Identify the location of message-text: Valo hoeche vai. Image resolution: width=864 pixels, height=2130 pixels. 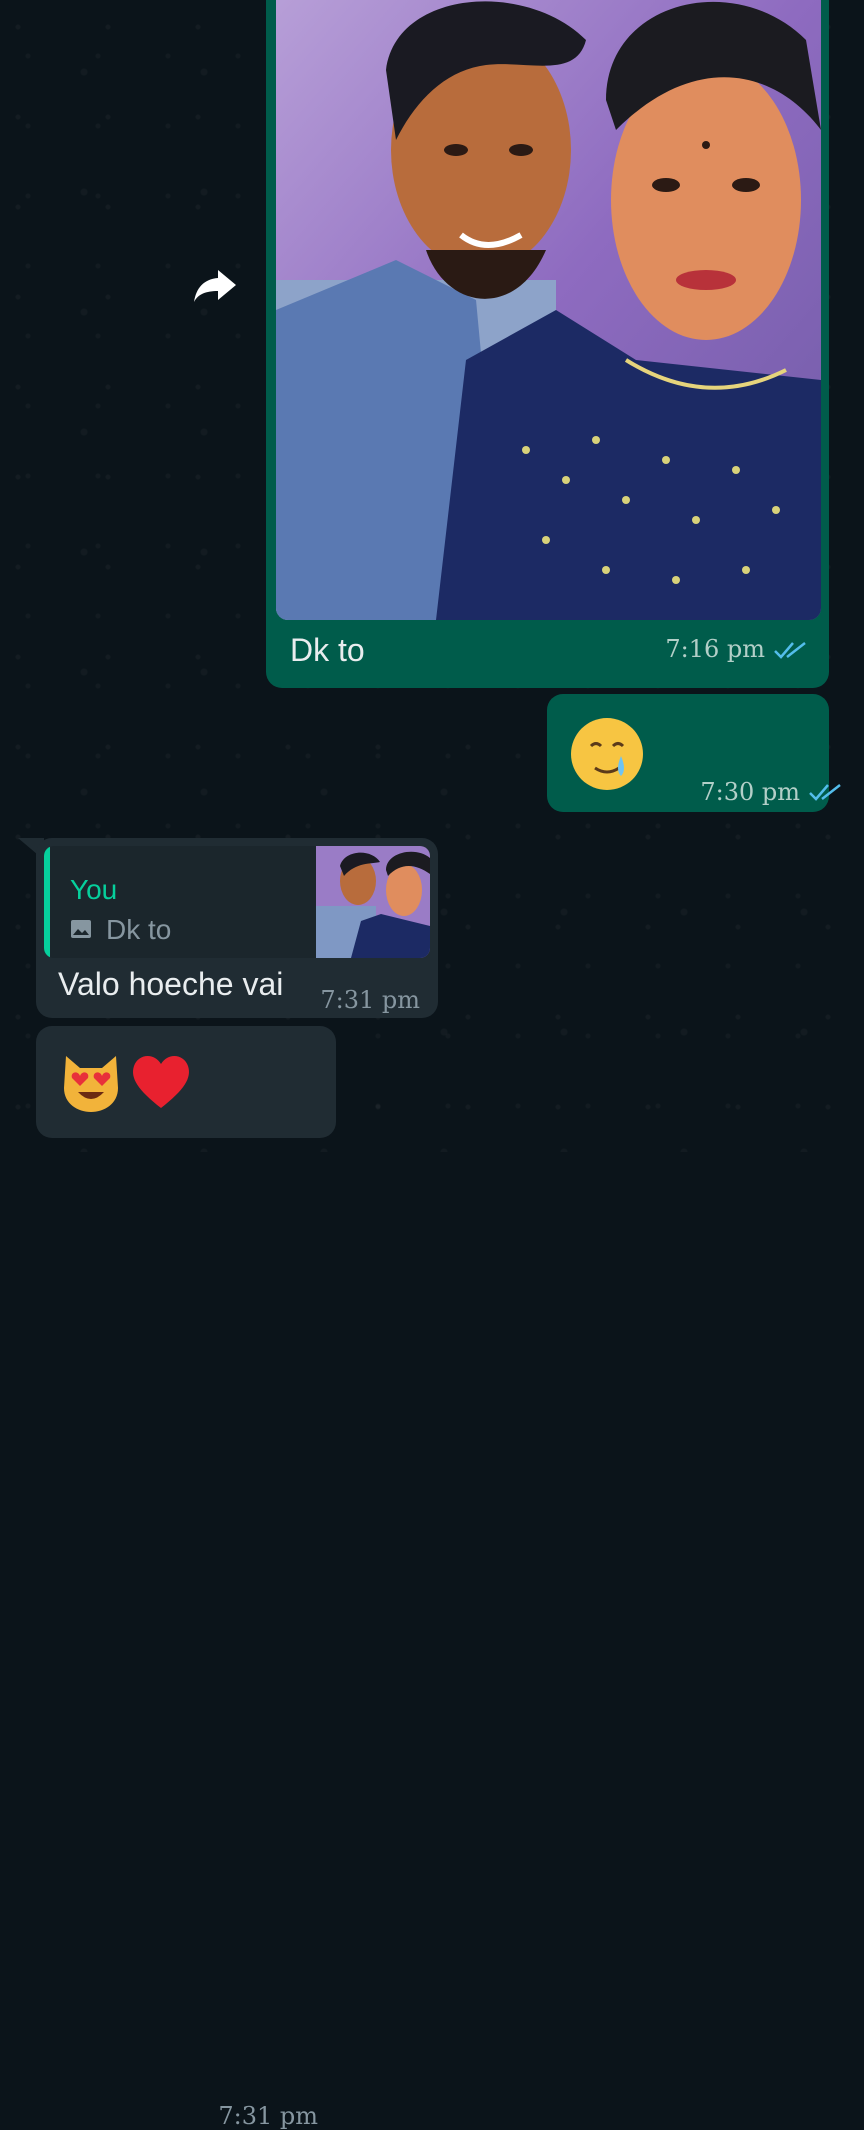
(171, 984).